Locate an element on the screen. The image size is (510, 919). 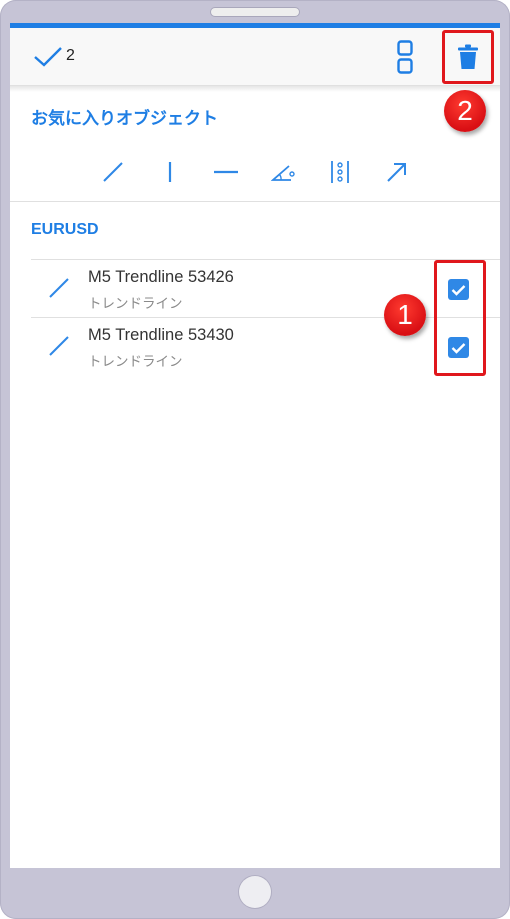
callout-badge-1: 1 is located at coordinates (405, 315).